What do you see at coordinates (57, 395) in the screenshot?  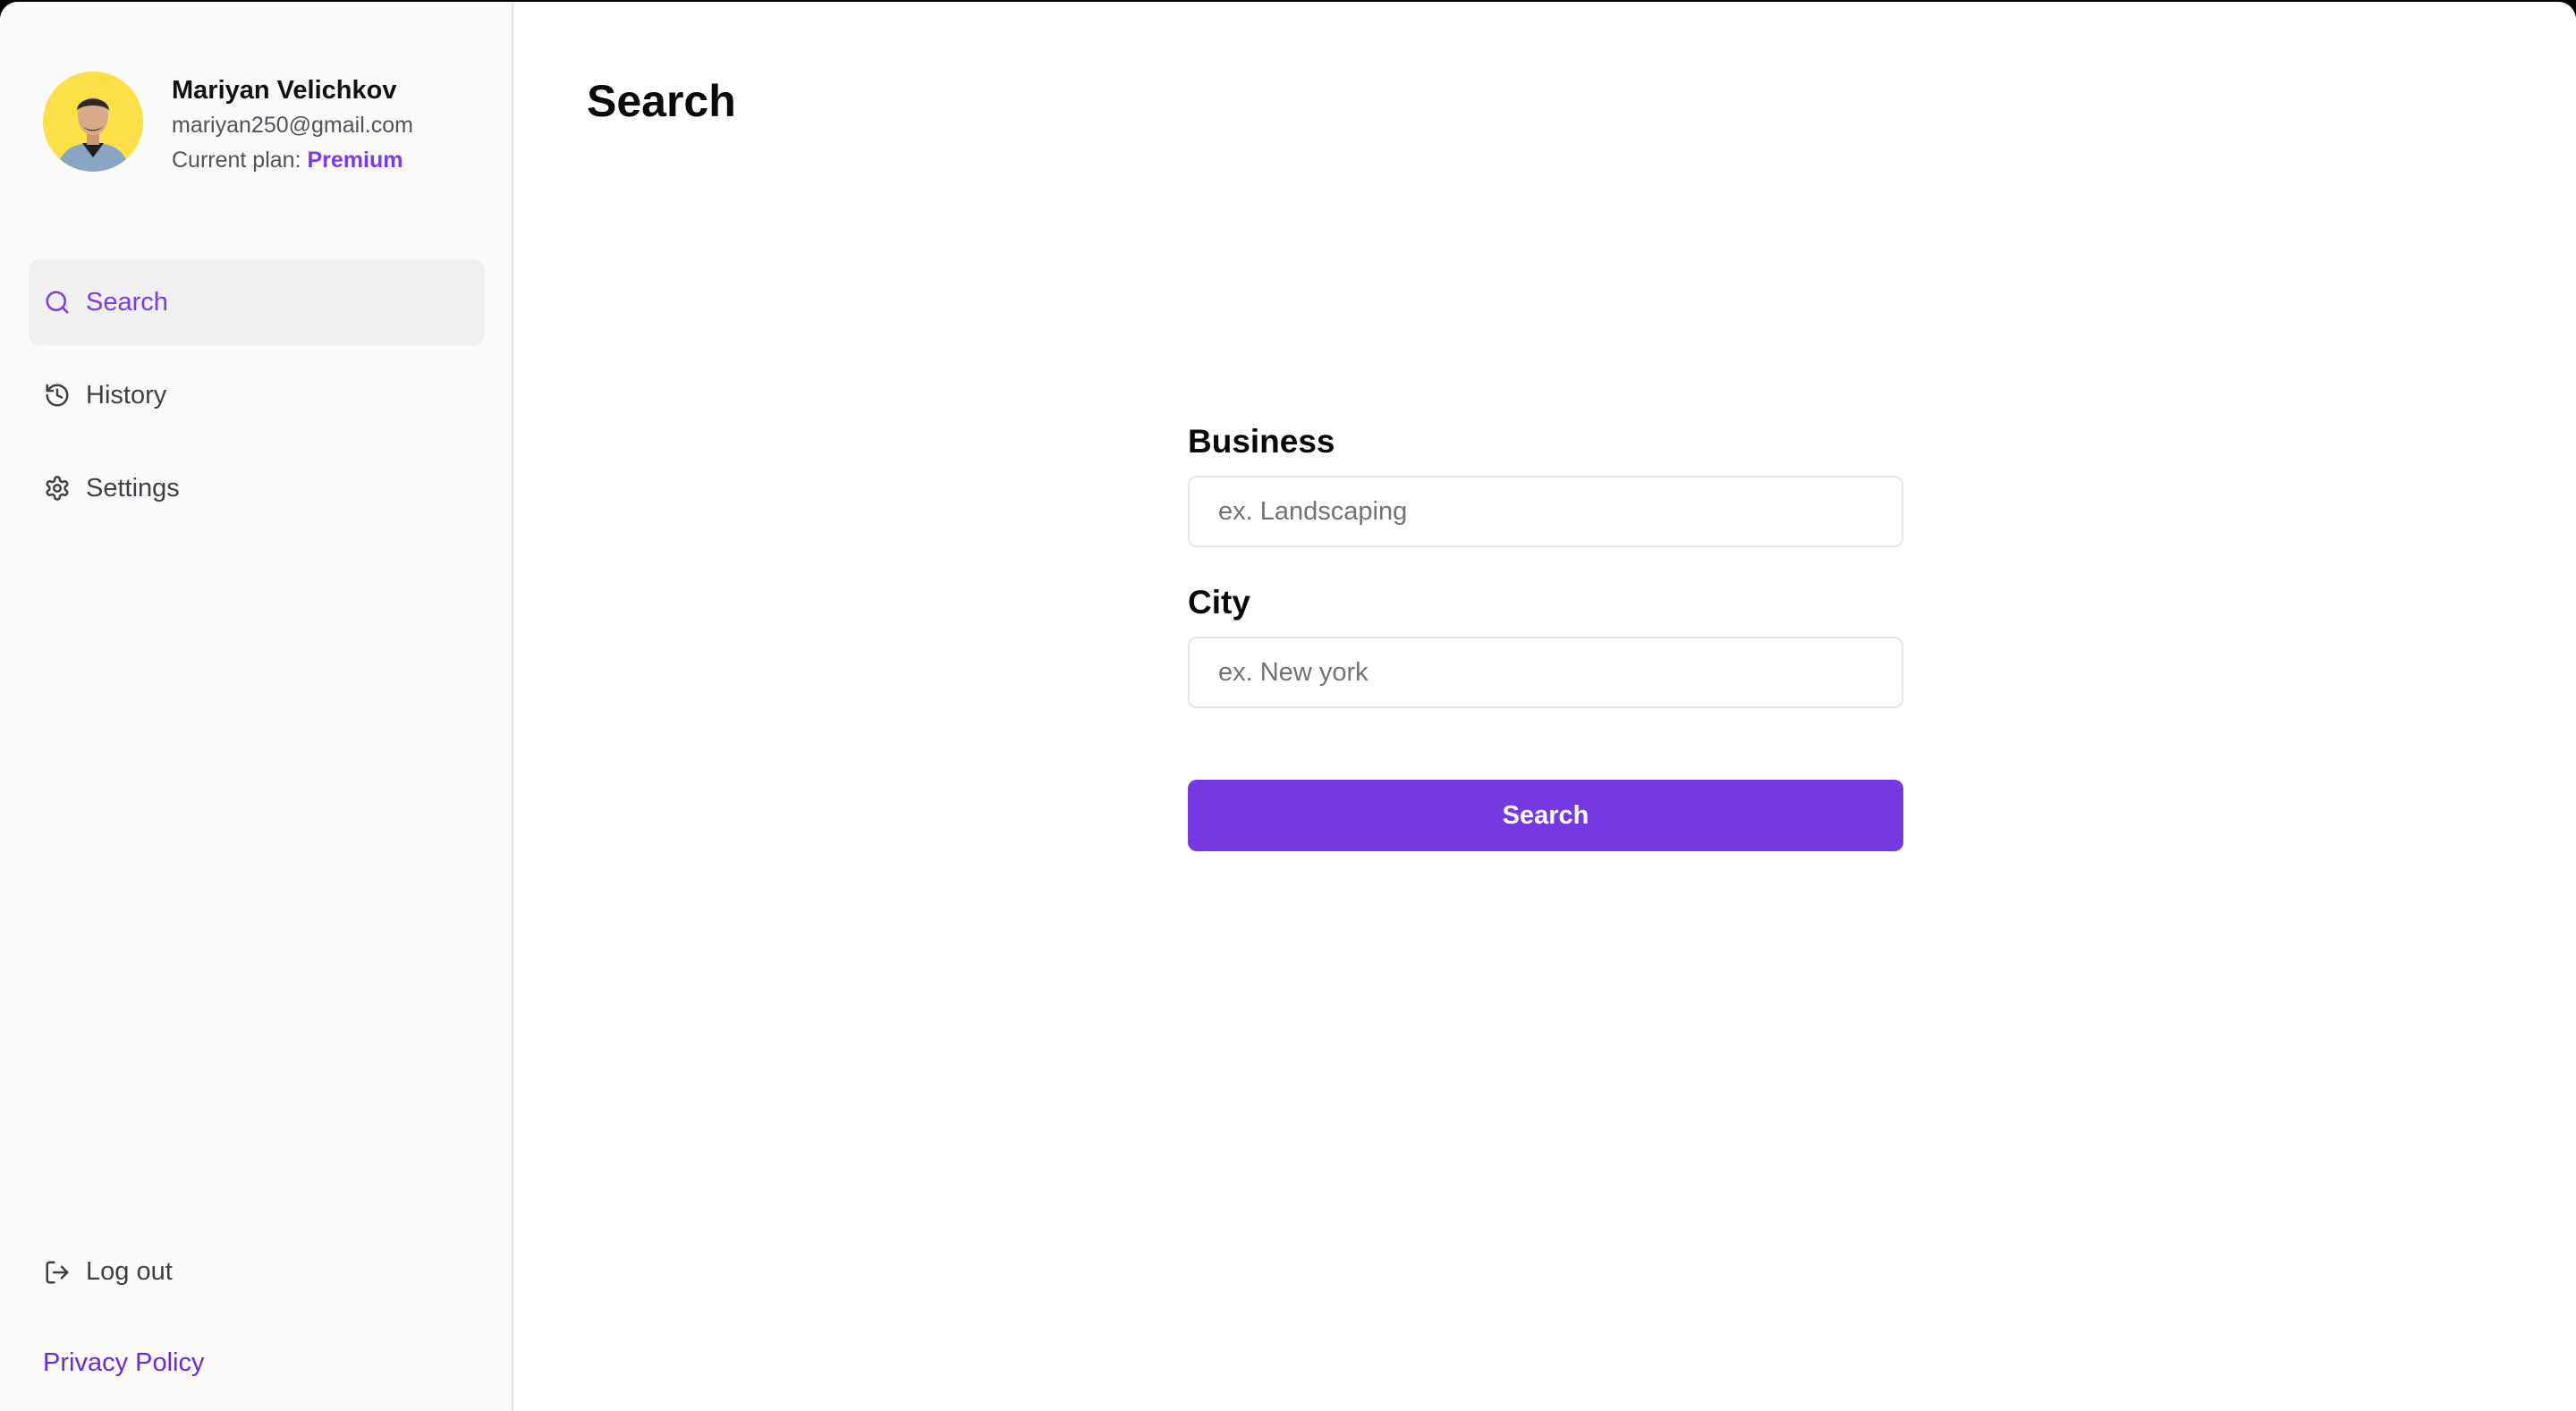 I see `history-icon` at bounding box center [57, 395].